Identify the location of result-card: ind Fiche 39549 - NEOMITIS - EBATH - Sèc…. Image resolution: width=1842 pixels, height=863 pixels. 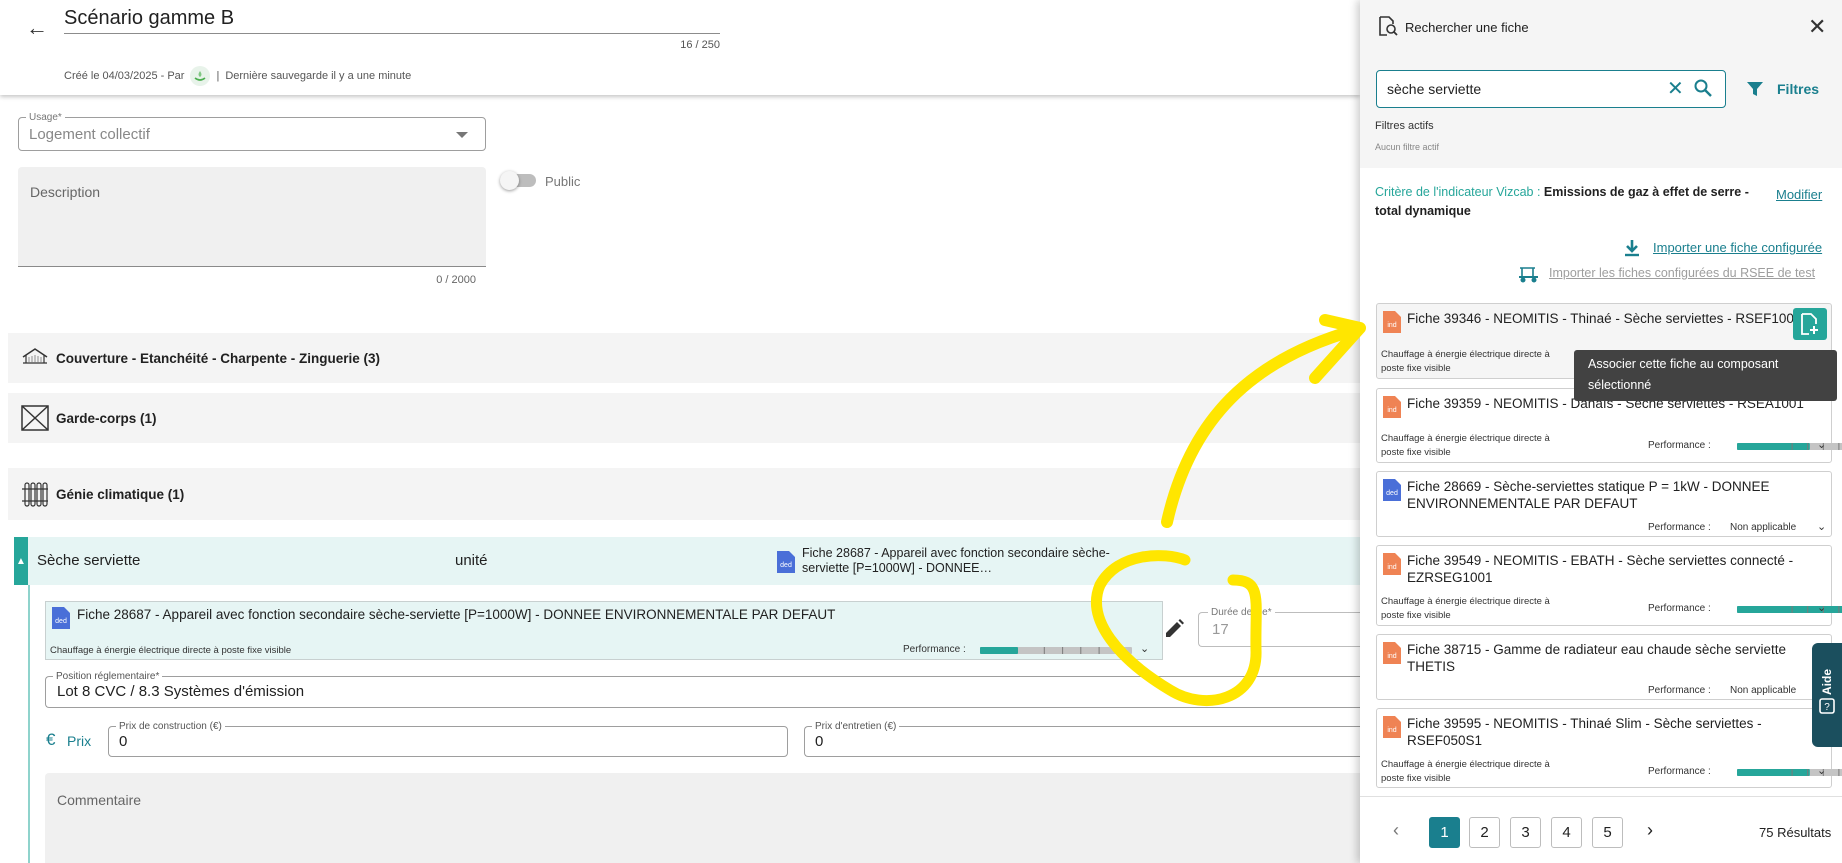
(1609, 585).